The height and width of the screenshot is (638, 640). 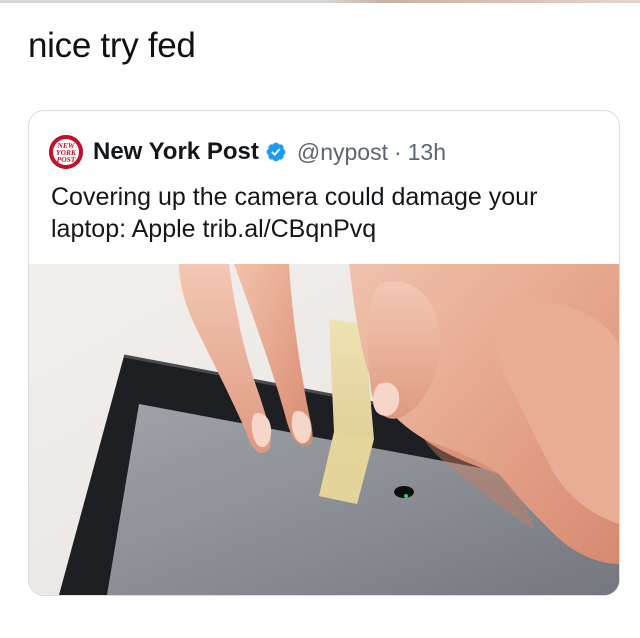 What do you see at coordinates (320, 1) in the screenshot?
I see `top-edge-strip` at bounding box center [320, 1].